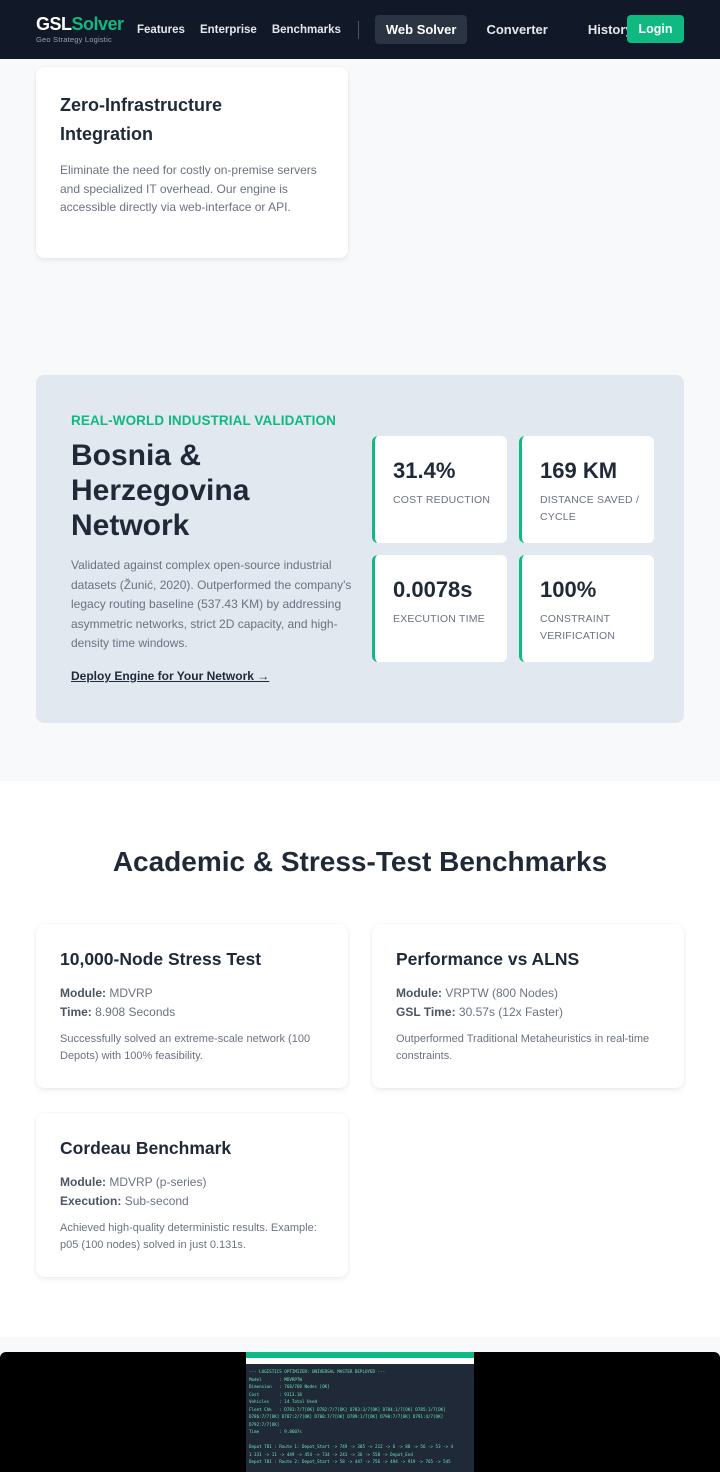 This screenshot has height=1472, width=720. What do you see at coordinates (439, 608) in the screenshot?
I see `stat-card-execution-time: 0.0078s EXECUTION TIME` at bounding box center [439, 608].